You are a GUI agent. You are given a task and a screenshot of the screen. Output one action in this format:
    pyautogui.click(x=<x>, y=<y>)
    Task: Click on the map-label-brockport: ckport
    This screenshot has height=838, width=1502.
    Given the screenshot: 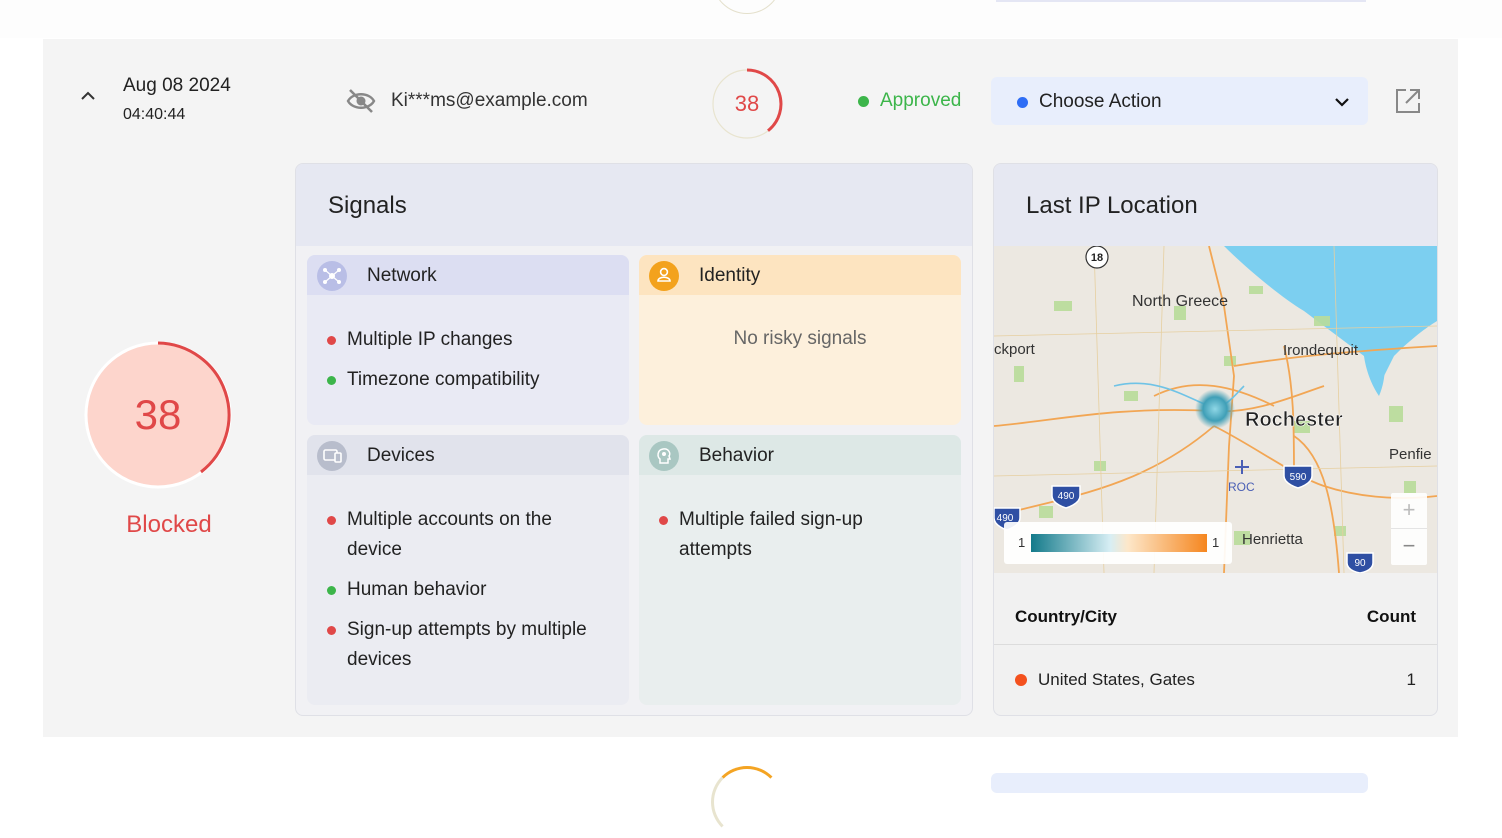 What is the action you would take?
    pyautogui.click(x=1015, y=349)
    